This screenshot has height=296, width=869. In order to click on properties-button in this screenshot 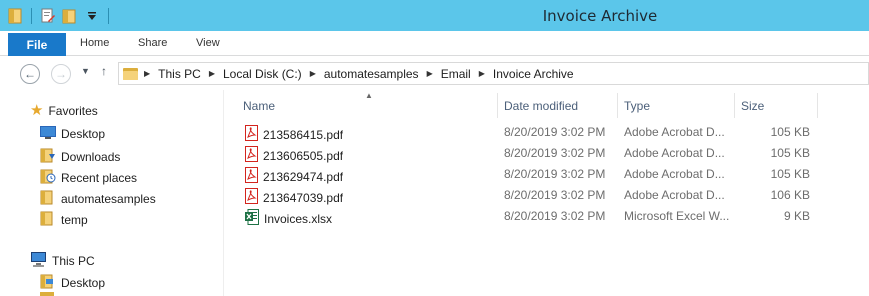, I will do `click(48, 16)`.